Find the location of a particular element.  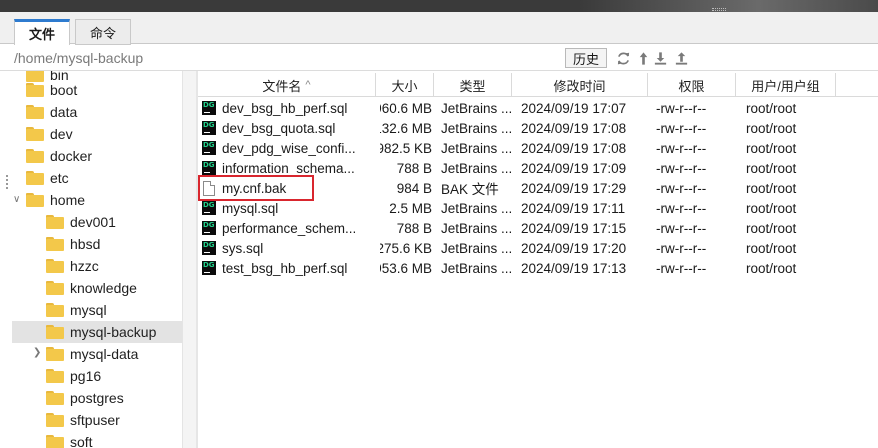

tree-item-label: home is located at coordinates (68, 200).